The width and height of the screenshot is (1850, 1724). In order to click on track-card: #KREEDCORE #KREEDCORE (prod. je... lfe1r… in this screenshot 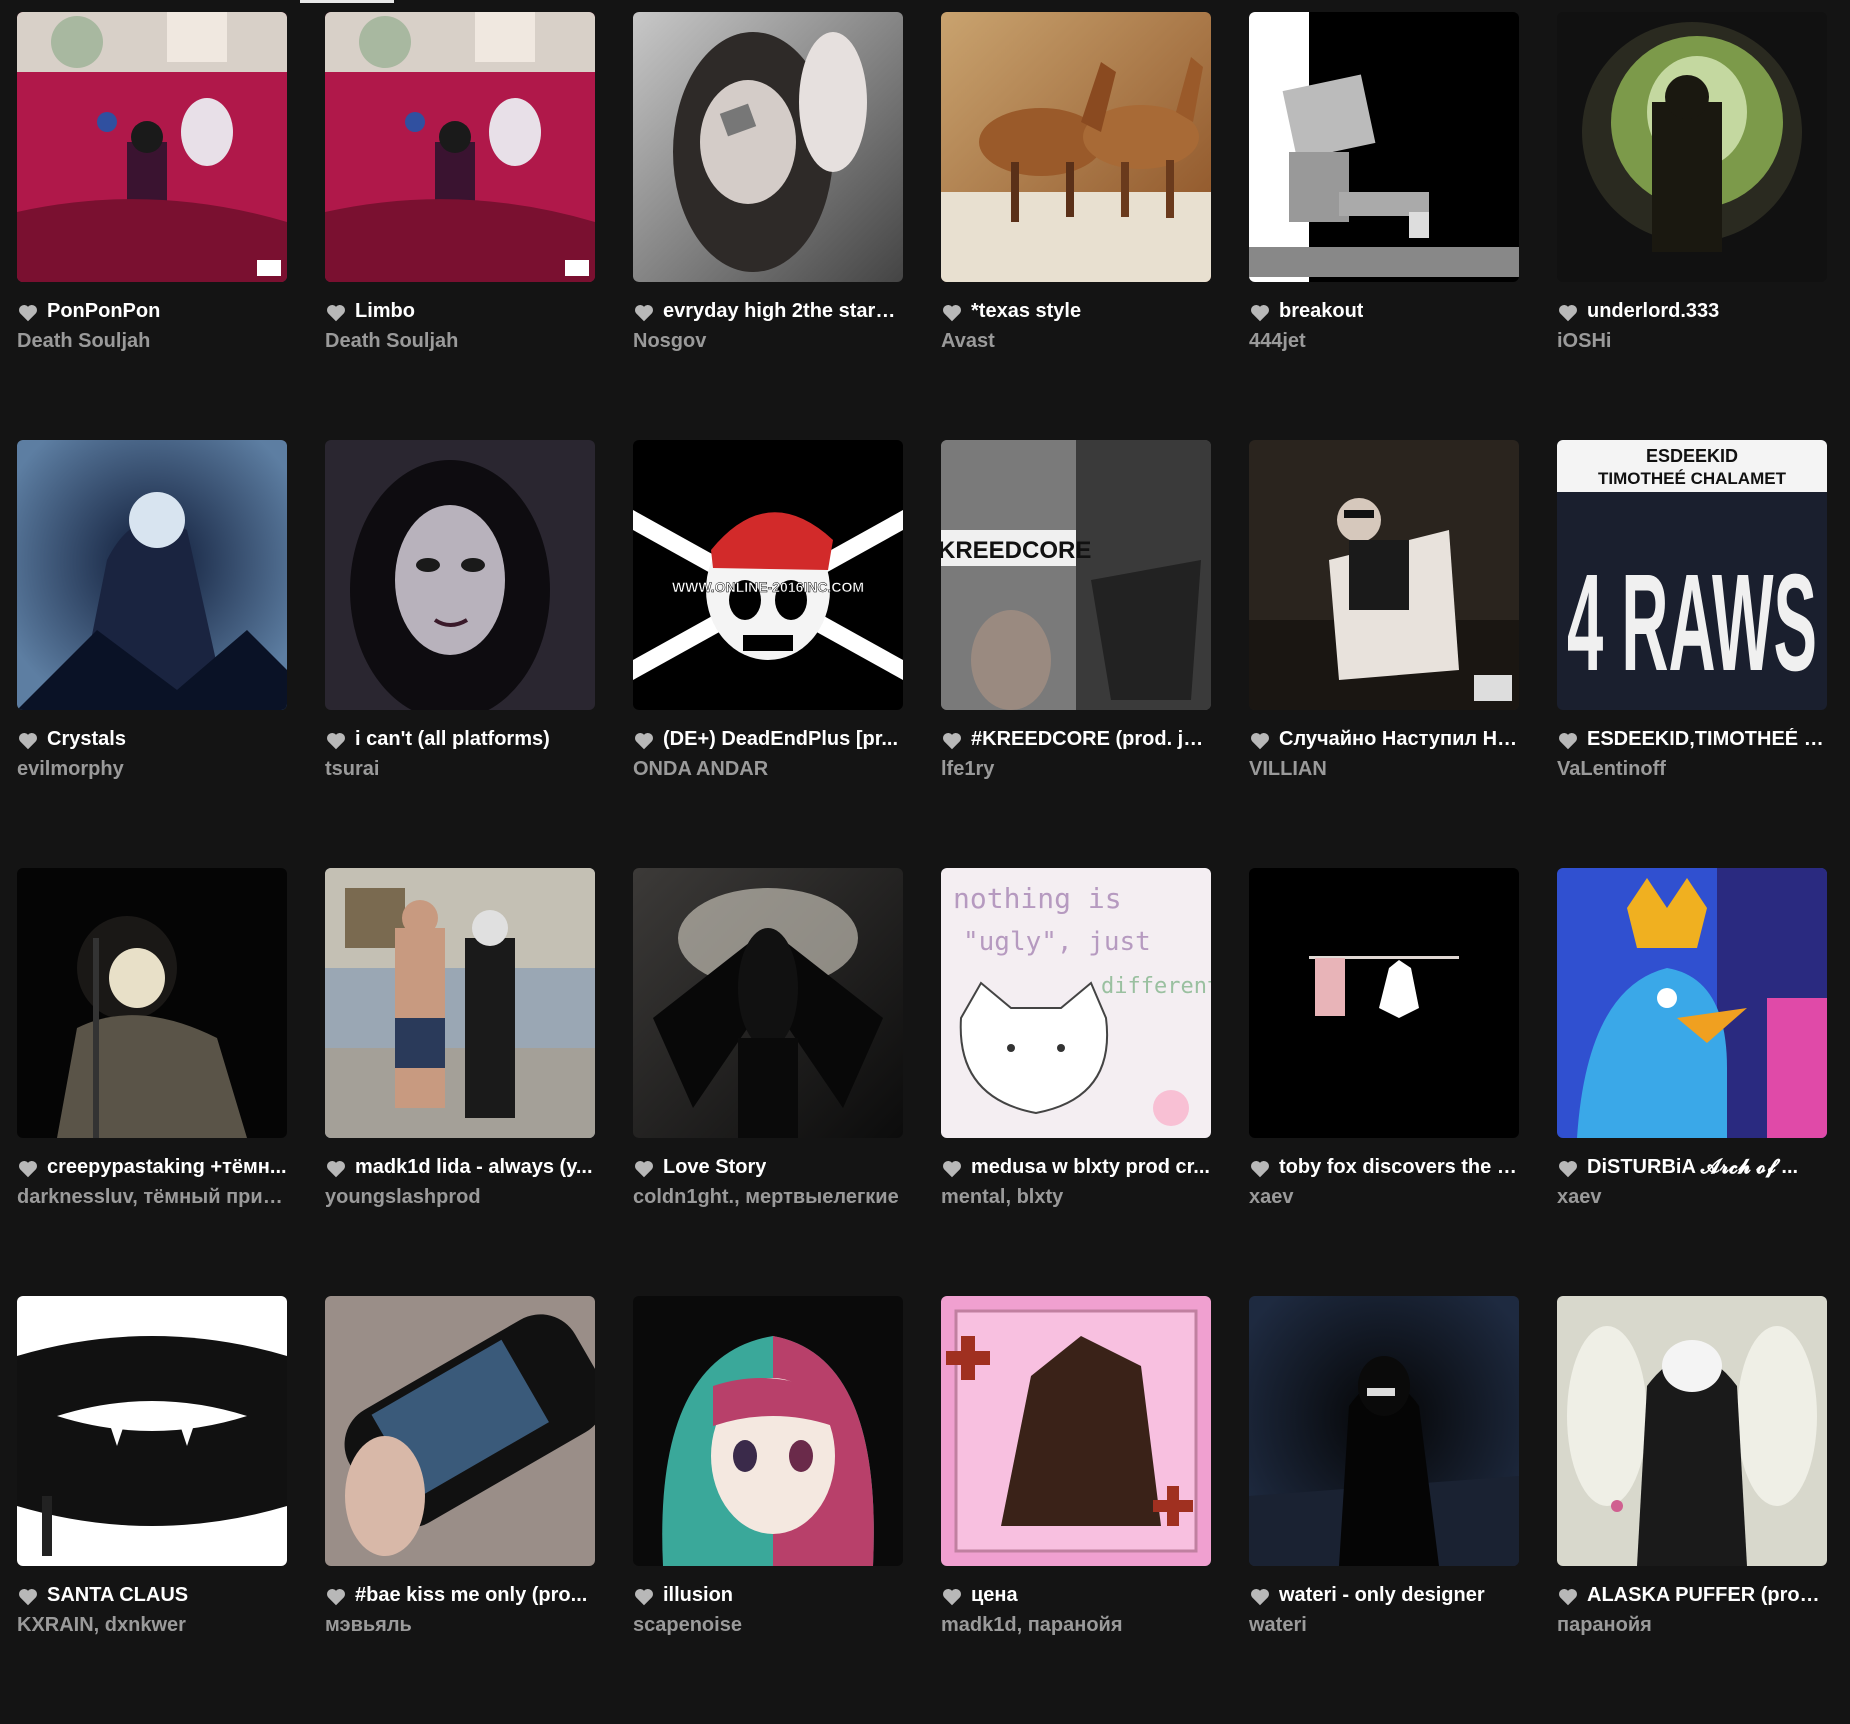, I will do `click(1076, 654)`.